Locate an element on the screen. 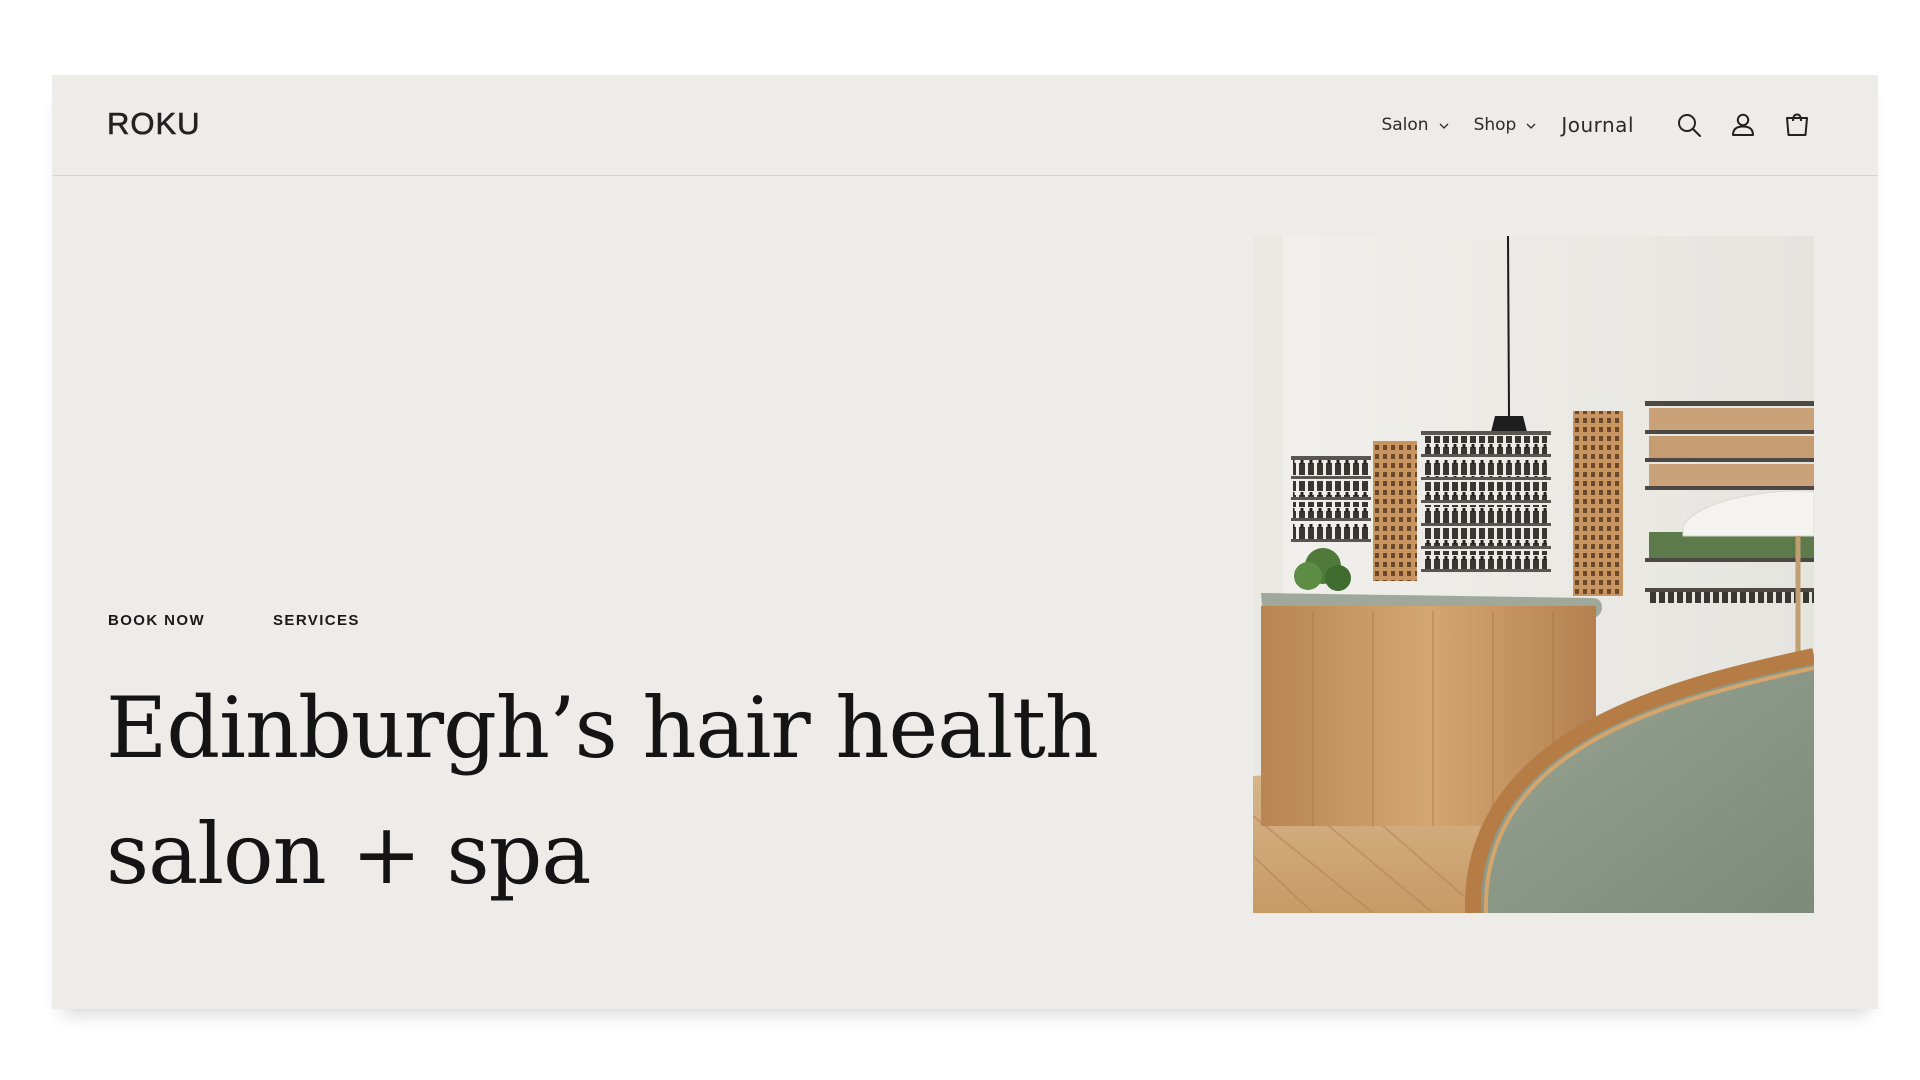  account-button is located at coordinates (1743, 125).